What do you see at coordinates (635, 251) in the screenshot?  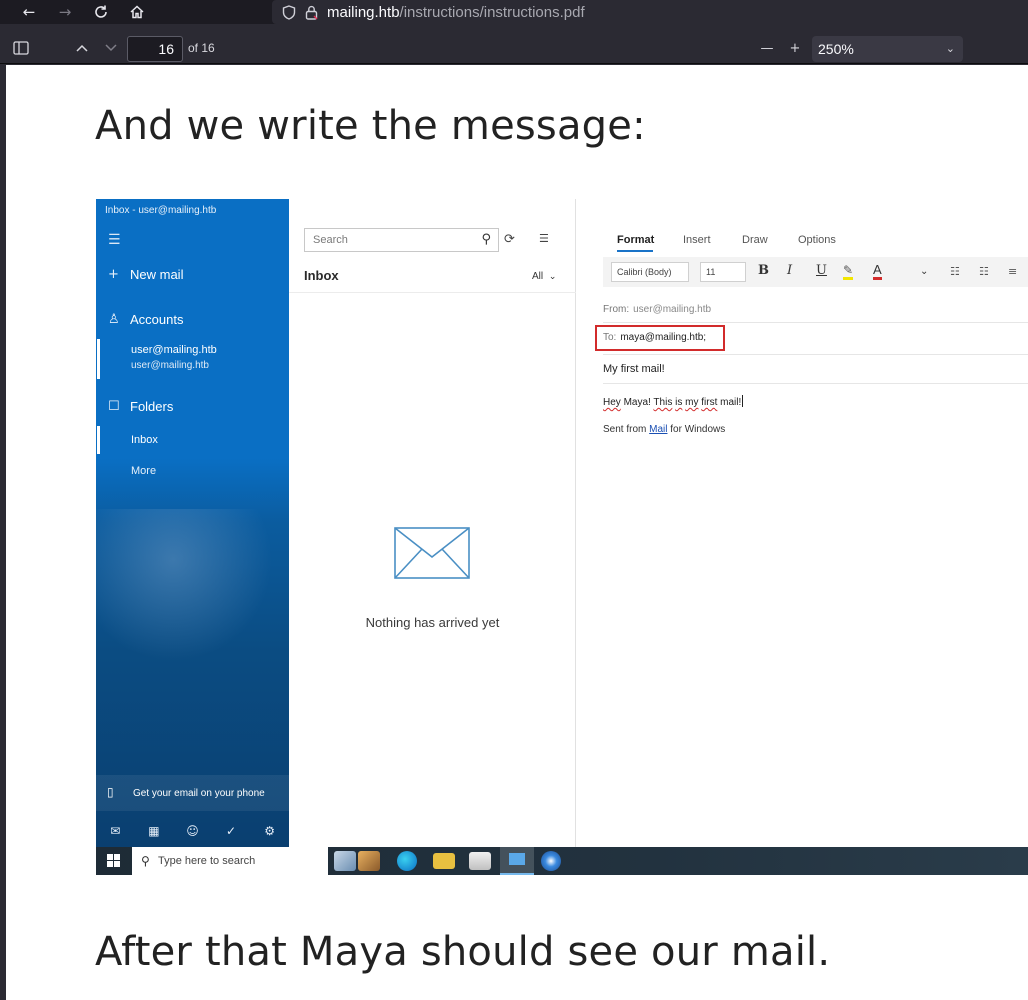 I see `active-tab-indicator` at bounding box center [635, 251].